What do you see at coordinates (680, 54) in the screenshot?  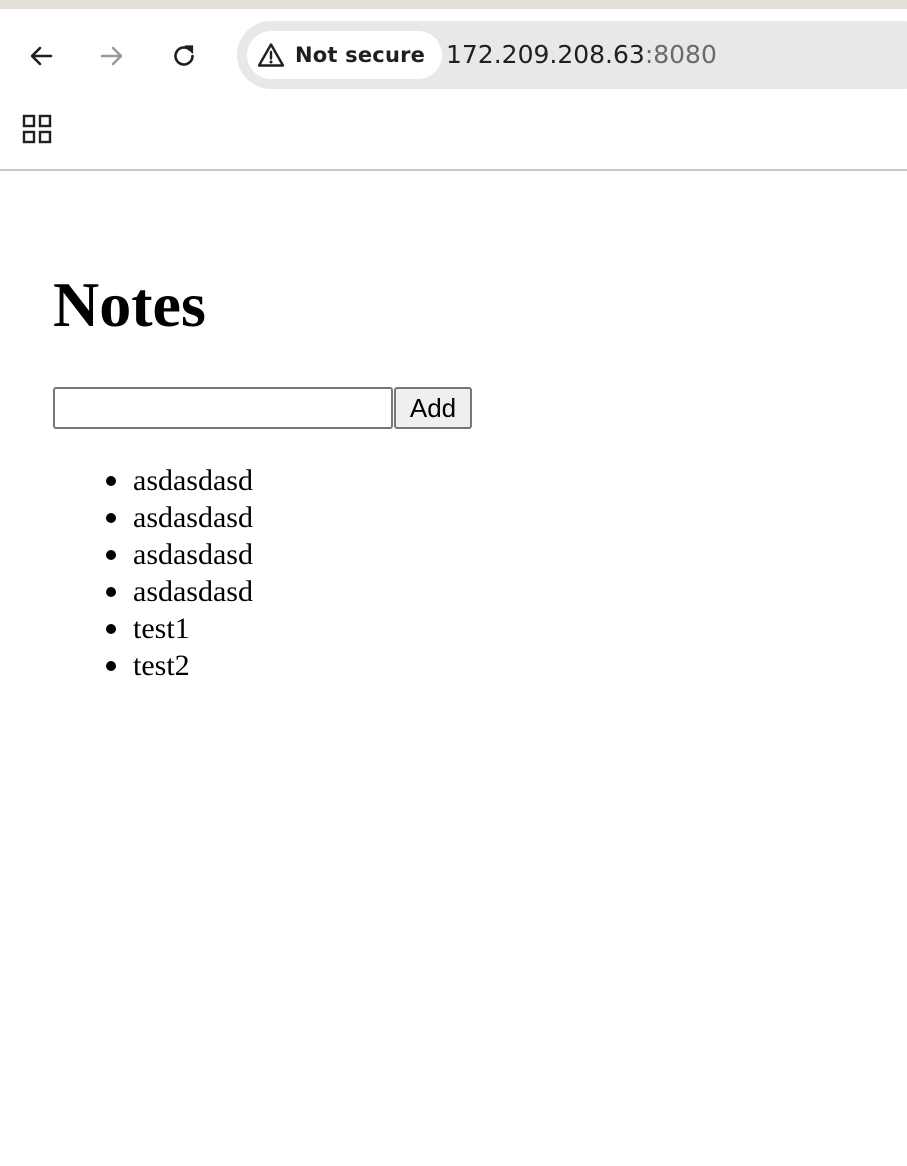 I see `url-port: :8080` at bounding box center [680, 54].